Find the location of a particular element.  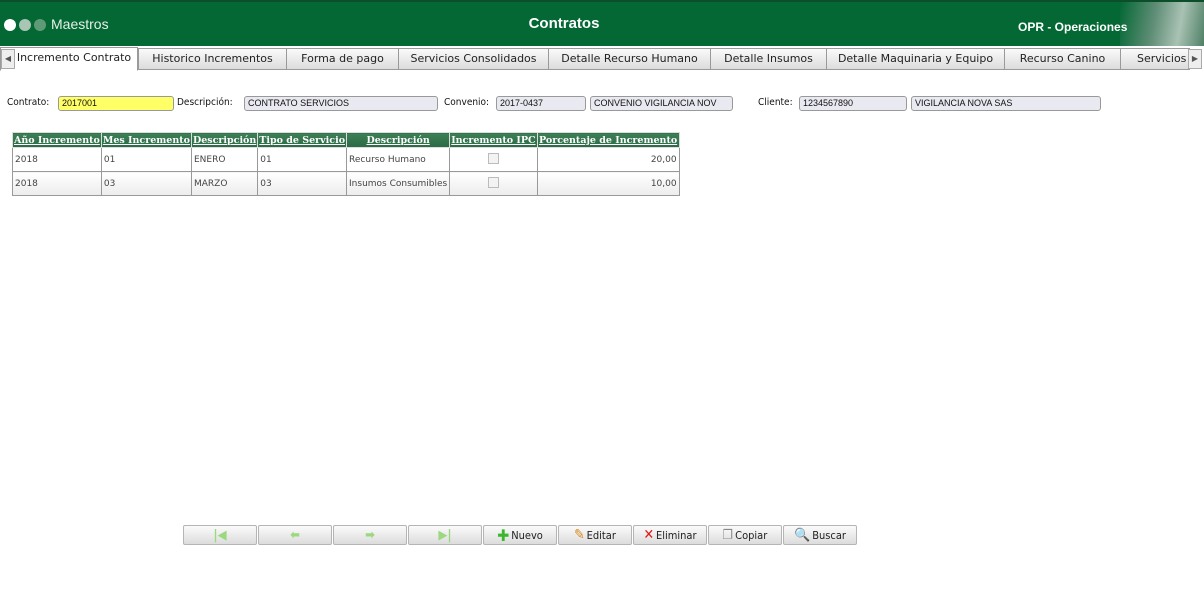

first-record-button: |◀ is located at coordinates (220, 535).